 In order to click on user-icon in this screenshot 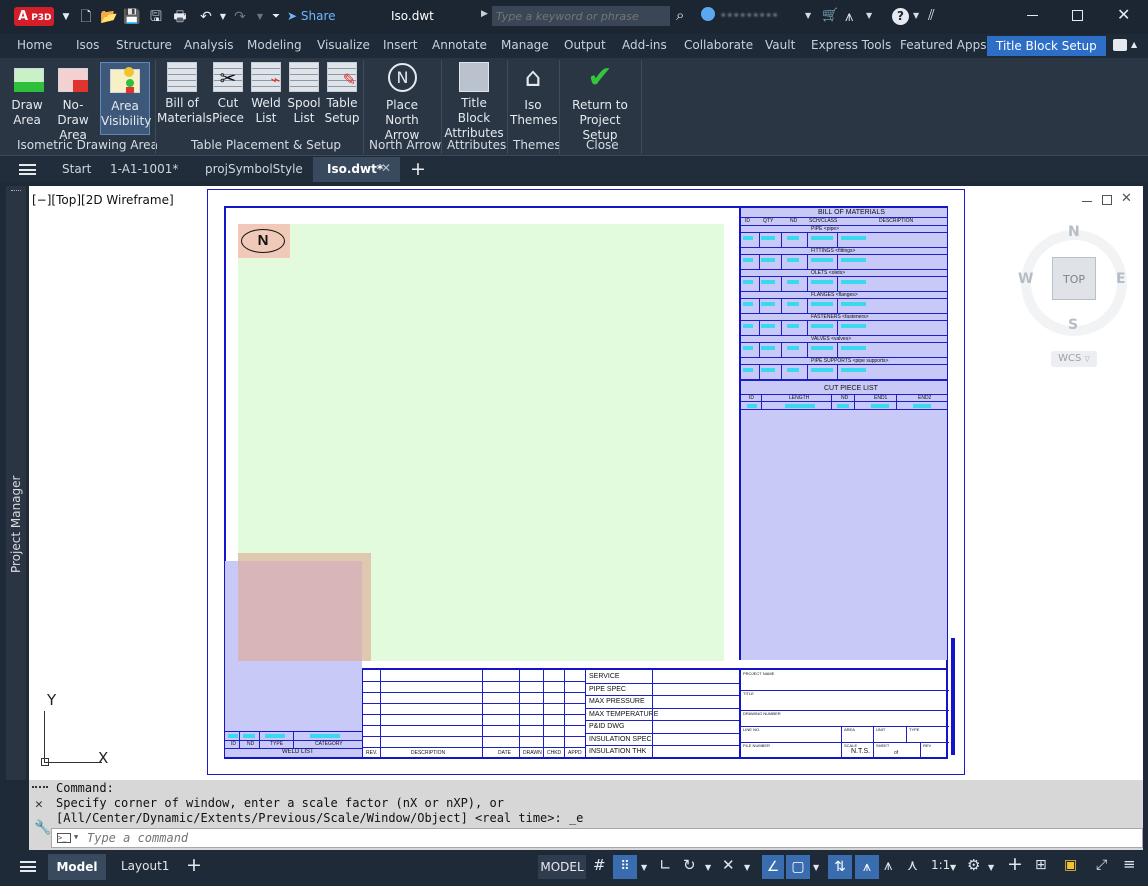, I will do `click(708, 14)`.